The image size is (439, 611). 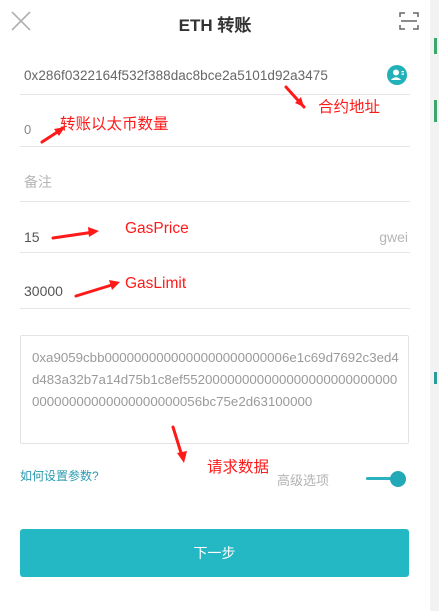 I want to click on annotation-contract-address: 合约地址, so click(x=349, y=107).